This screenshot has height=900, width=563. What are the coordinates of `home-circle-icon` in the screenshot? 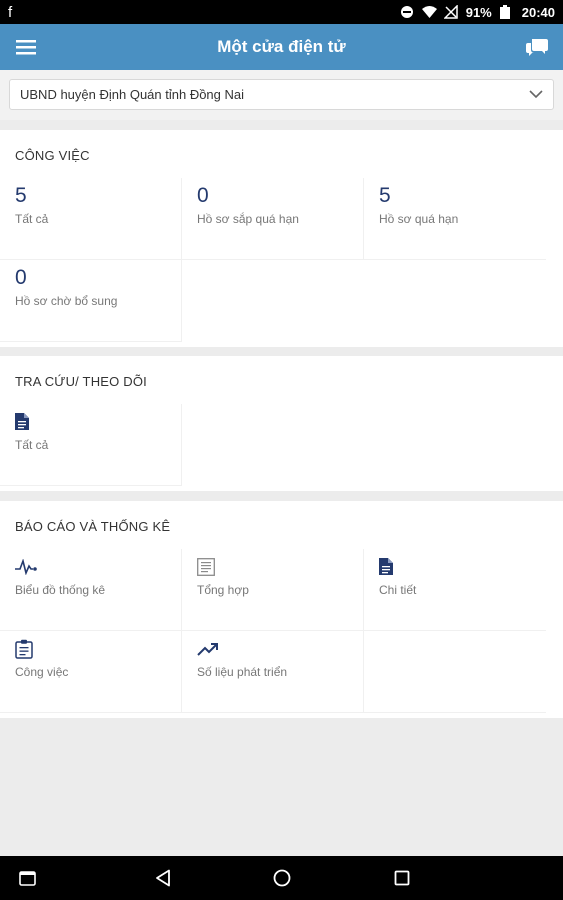 It's located at (282, 878).